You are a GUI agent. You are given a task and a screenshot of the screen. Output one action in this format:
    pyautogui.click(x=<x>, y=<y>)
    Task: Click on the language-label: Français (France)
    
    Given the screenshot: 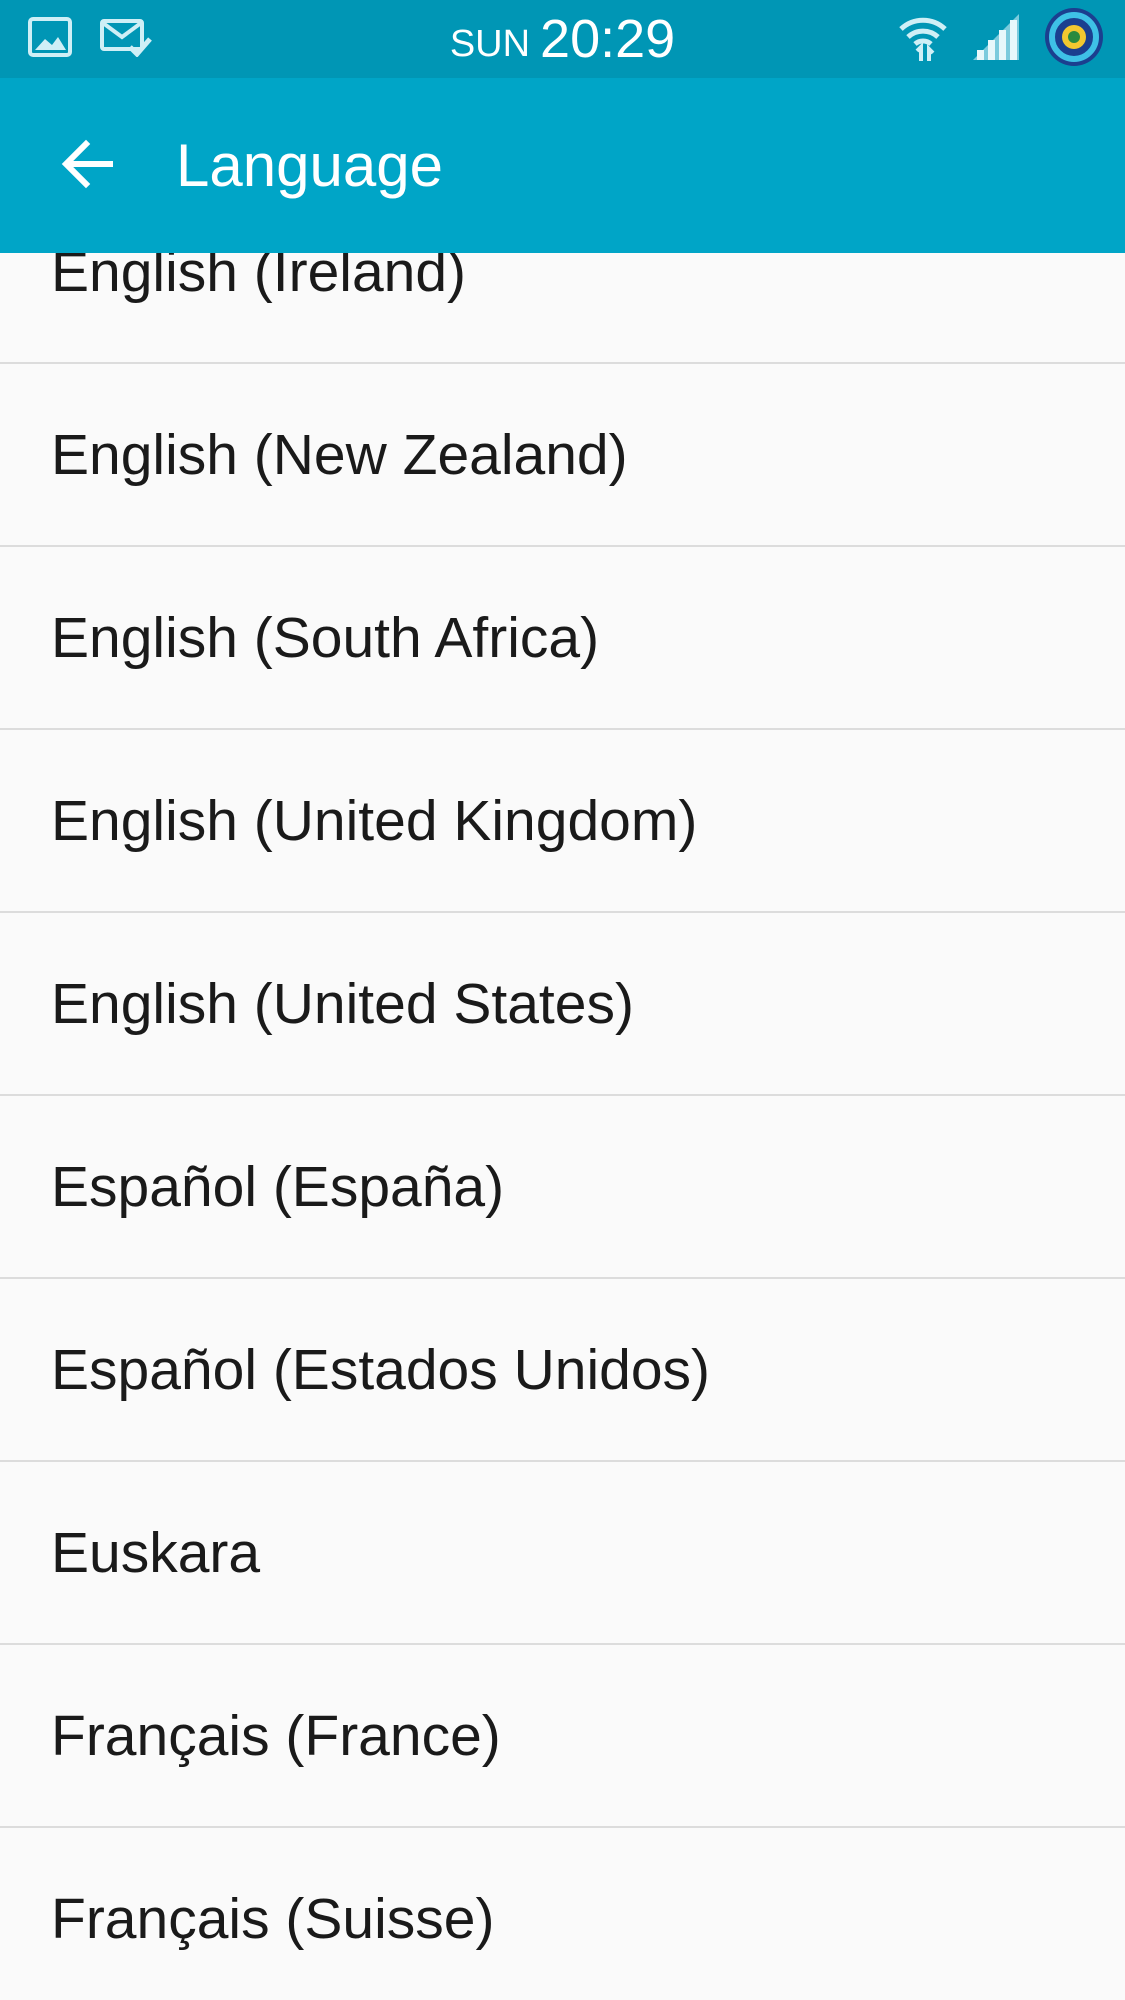 What is the action you would take?
    pyautogui.click(x=276, y=1735)
    